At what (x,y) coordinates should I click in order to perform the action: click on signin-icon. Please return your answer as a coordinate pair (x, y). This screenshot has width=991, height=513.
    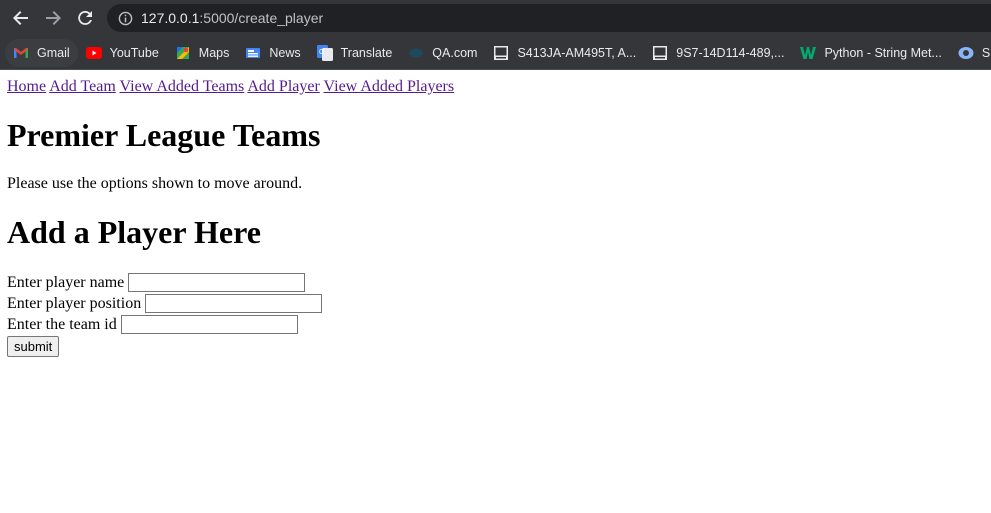
    Looking at the image, I should click on (966, 53).